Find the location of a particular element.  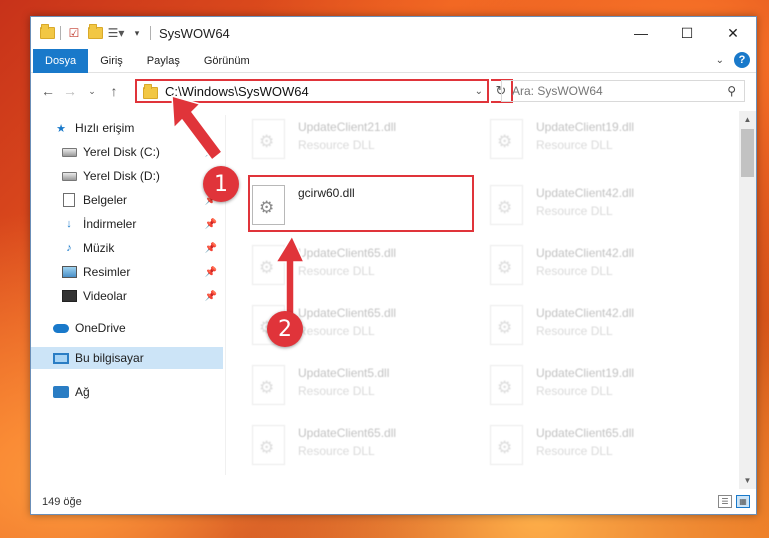

tab-home: Giriş is located at coordinates (111, 61).